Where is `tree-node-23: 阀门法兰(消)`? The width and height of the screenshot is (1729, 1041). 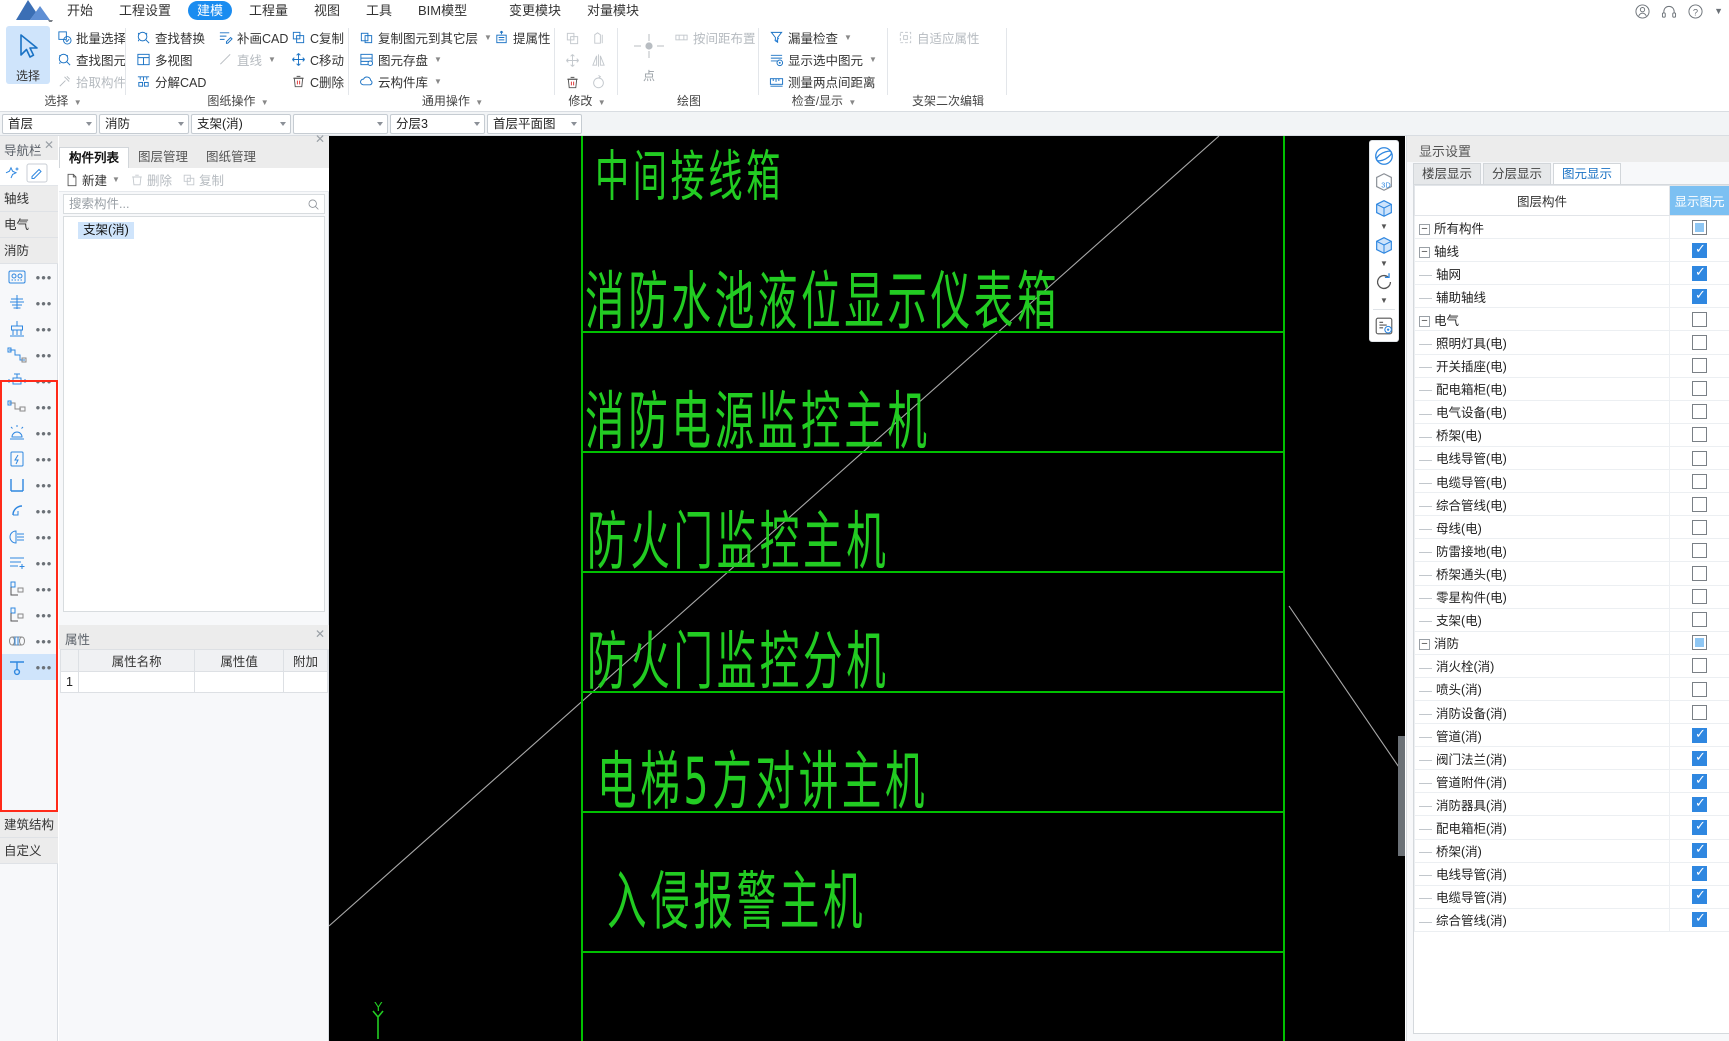 tree-node-23: 阀门法兰(消) is located at coordinates (1542, 758).